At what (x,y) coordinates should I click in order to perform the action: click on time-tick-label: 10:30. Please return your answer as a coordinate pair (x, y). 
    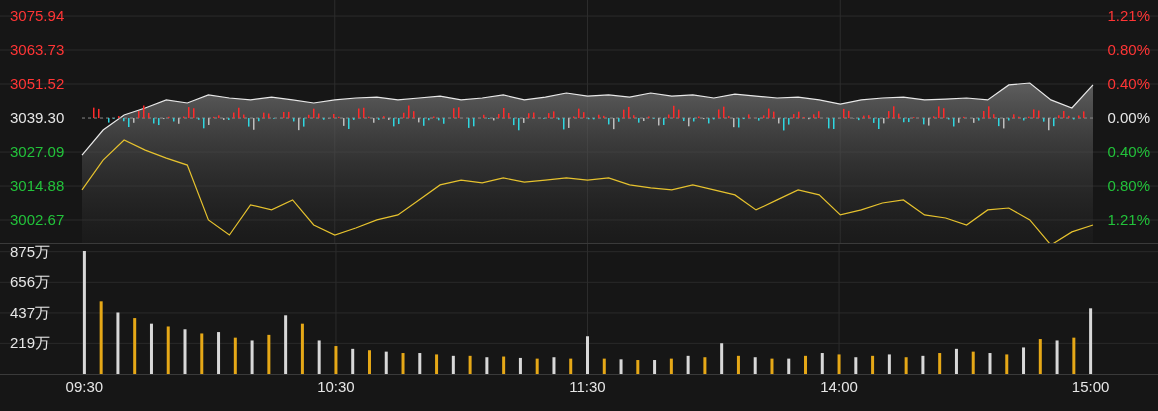
    Looking at the image, I should click on (336, 386).